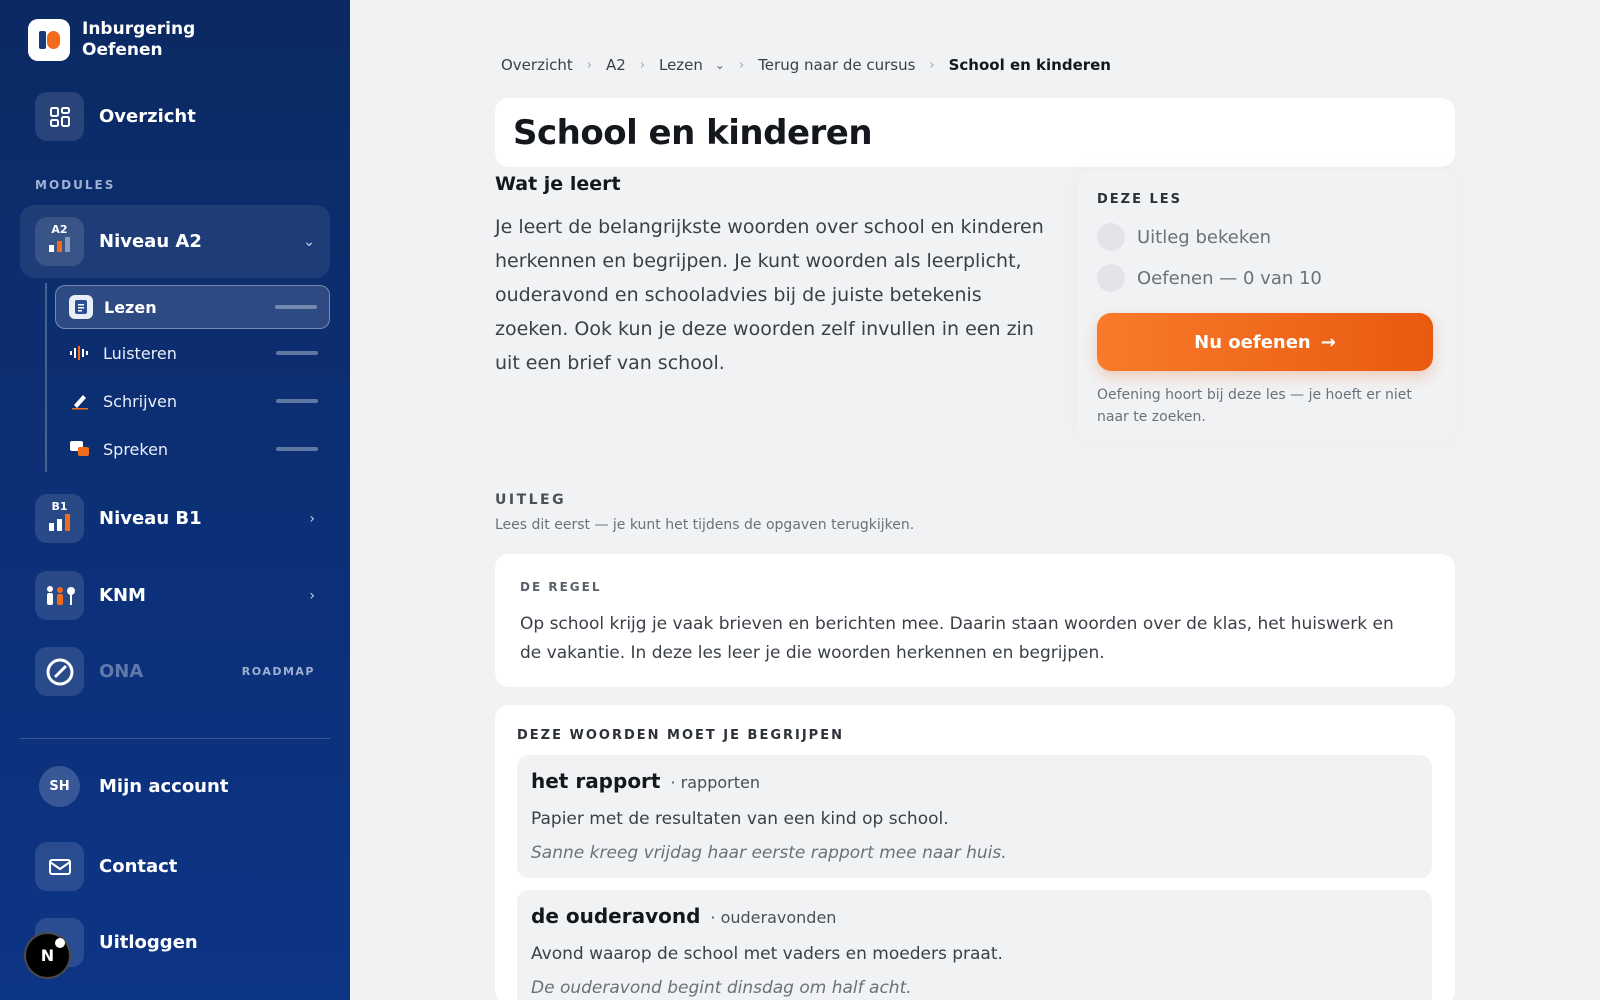 The image size is (1600, 1000). I want to click on breadcrumb-item-terug: Terug naar de cursus, so click(836, 65).